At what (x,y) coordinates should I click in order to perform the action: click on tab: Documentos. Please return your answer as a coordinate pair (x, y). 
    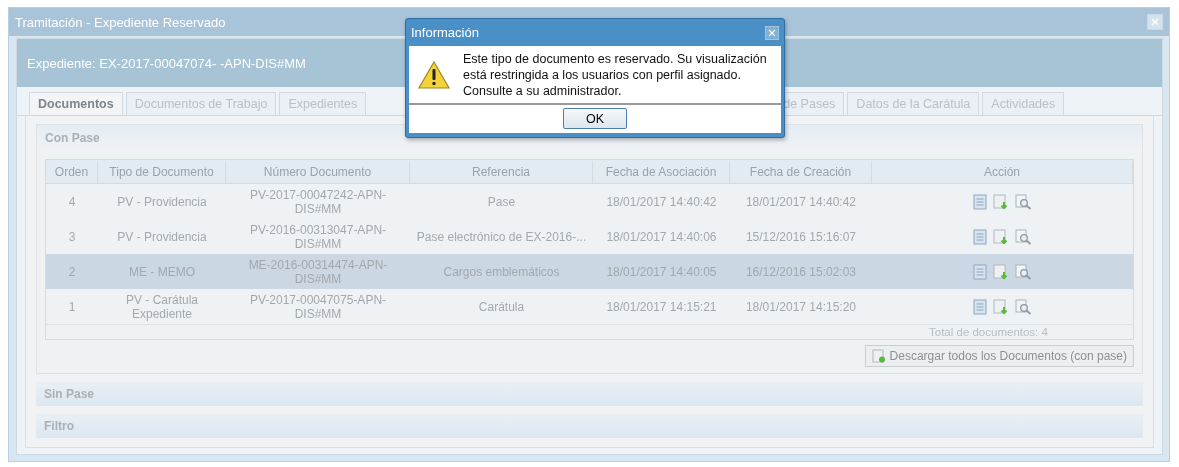
    Looking at the image, I should click on (76, 103).